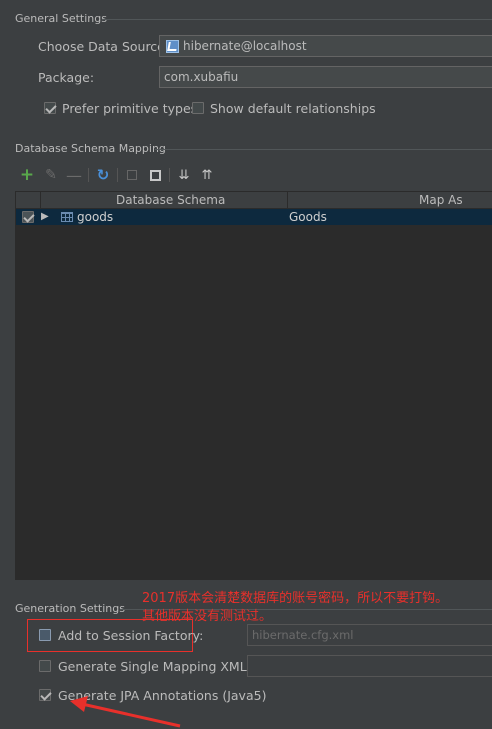  What do you see at coordinates (369, 666) in the screenshot?
I see `single-mapping-input` at bounding box center [369, 666].